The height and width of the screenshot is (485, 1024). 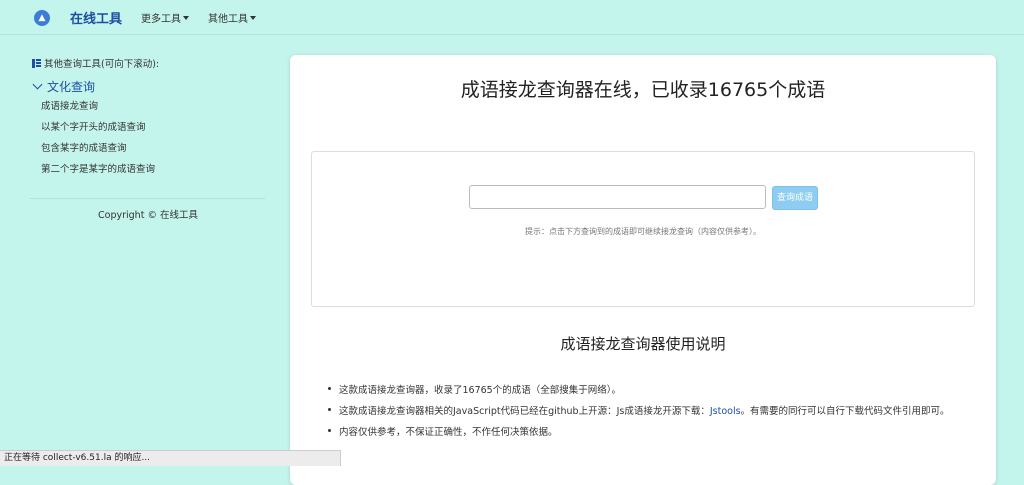 I want to click on jstools-link: Jstools, so click(x=725, y=411).